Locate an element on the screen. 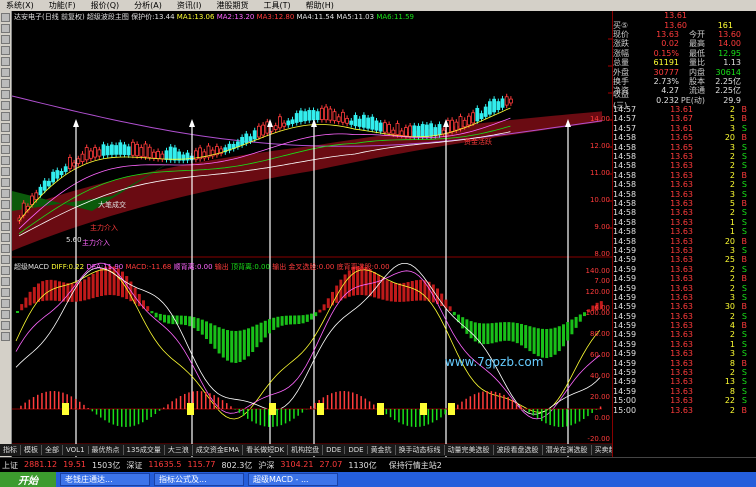  indicator-tab: 机构控盘 is located at coordinates (306, 450).